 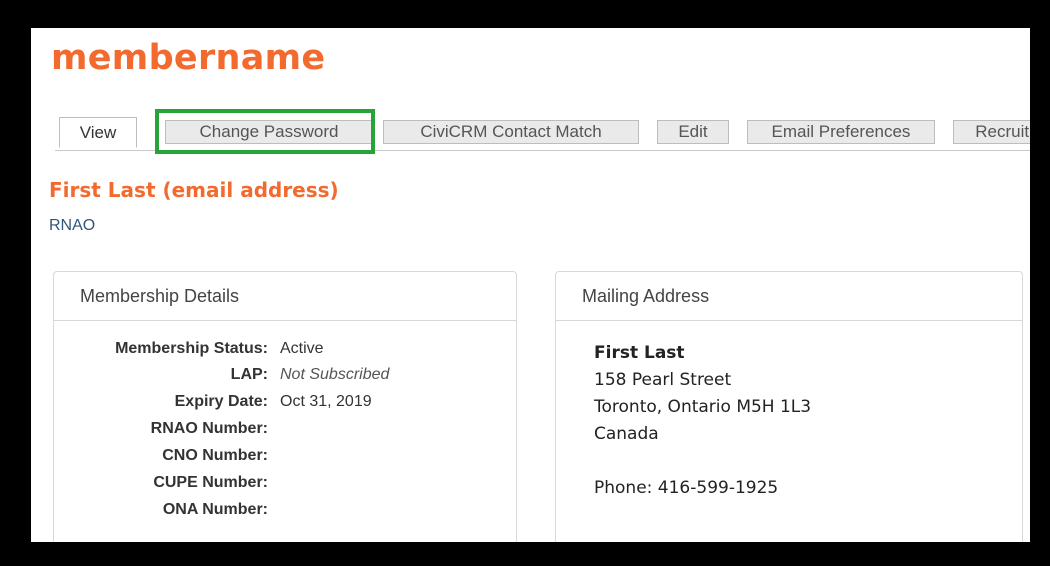 I want to click on address-country: Canada, so click(x=626, y=434).